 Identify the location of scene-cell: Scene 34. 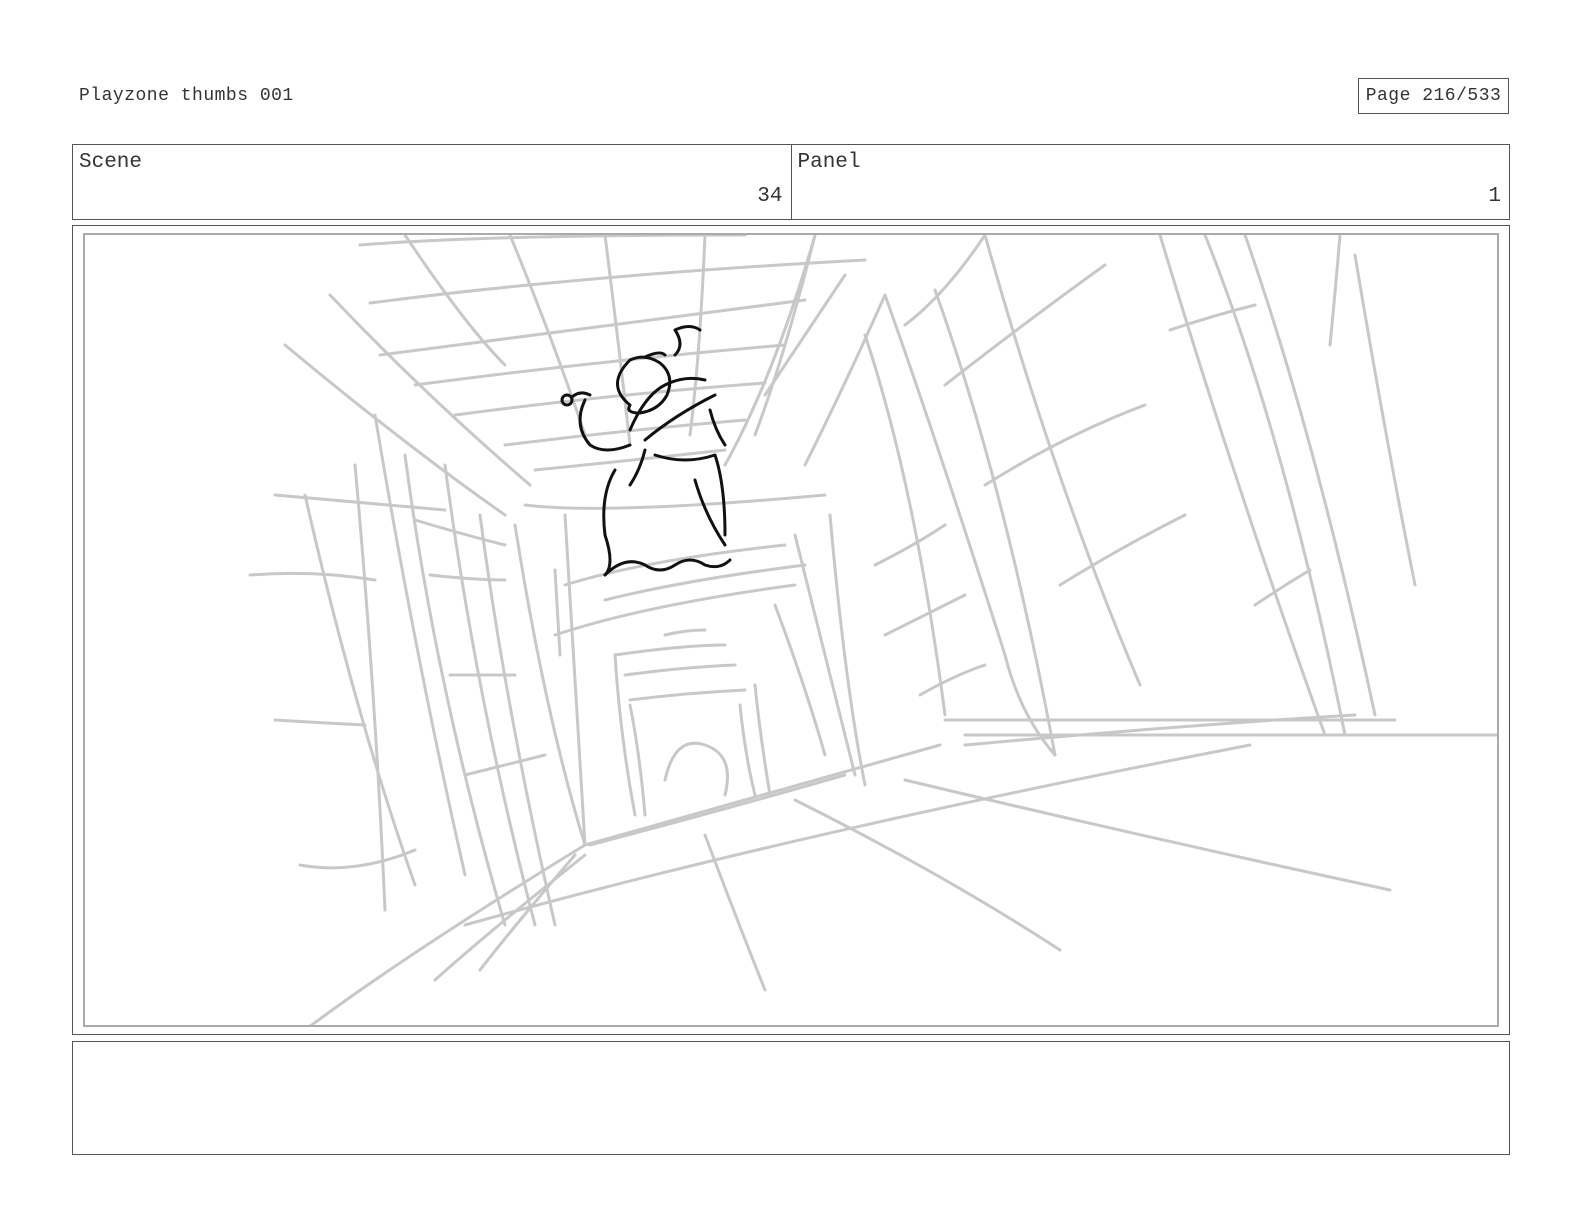
(432, 182).